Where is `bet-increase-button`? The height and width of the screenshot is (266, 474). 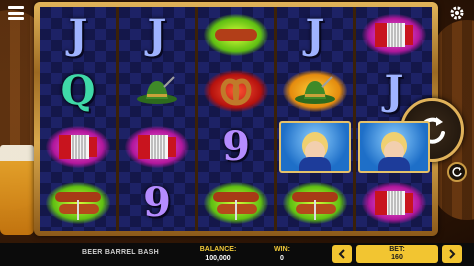
bet-increase-button is located at coordinates (452, 254).